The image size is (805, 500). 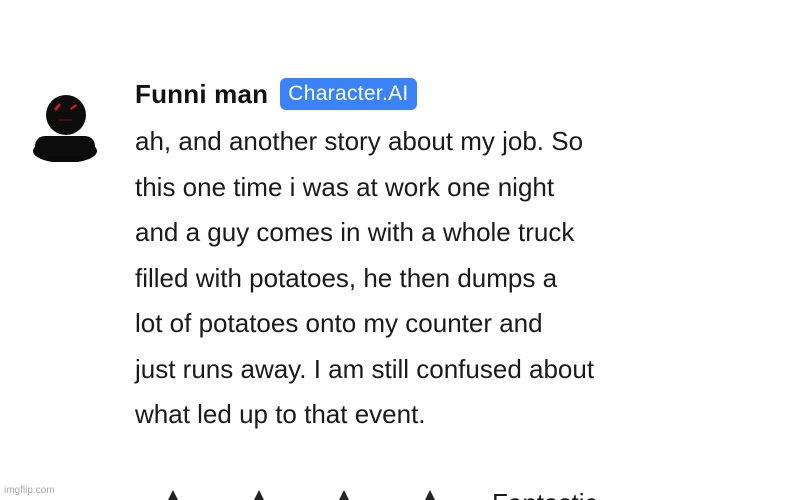 What do you see at coordinates (348, 94) in the screenshot?
I see `character-ai-badge: Character.AI` at bounding box center [348, 94].